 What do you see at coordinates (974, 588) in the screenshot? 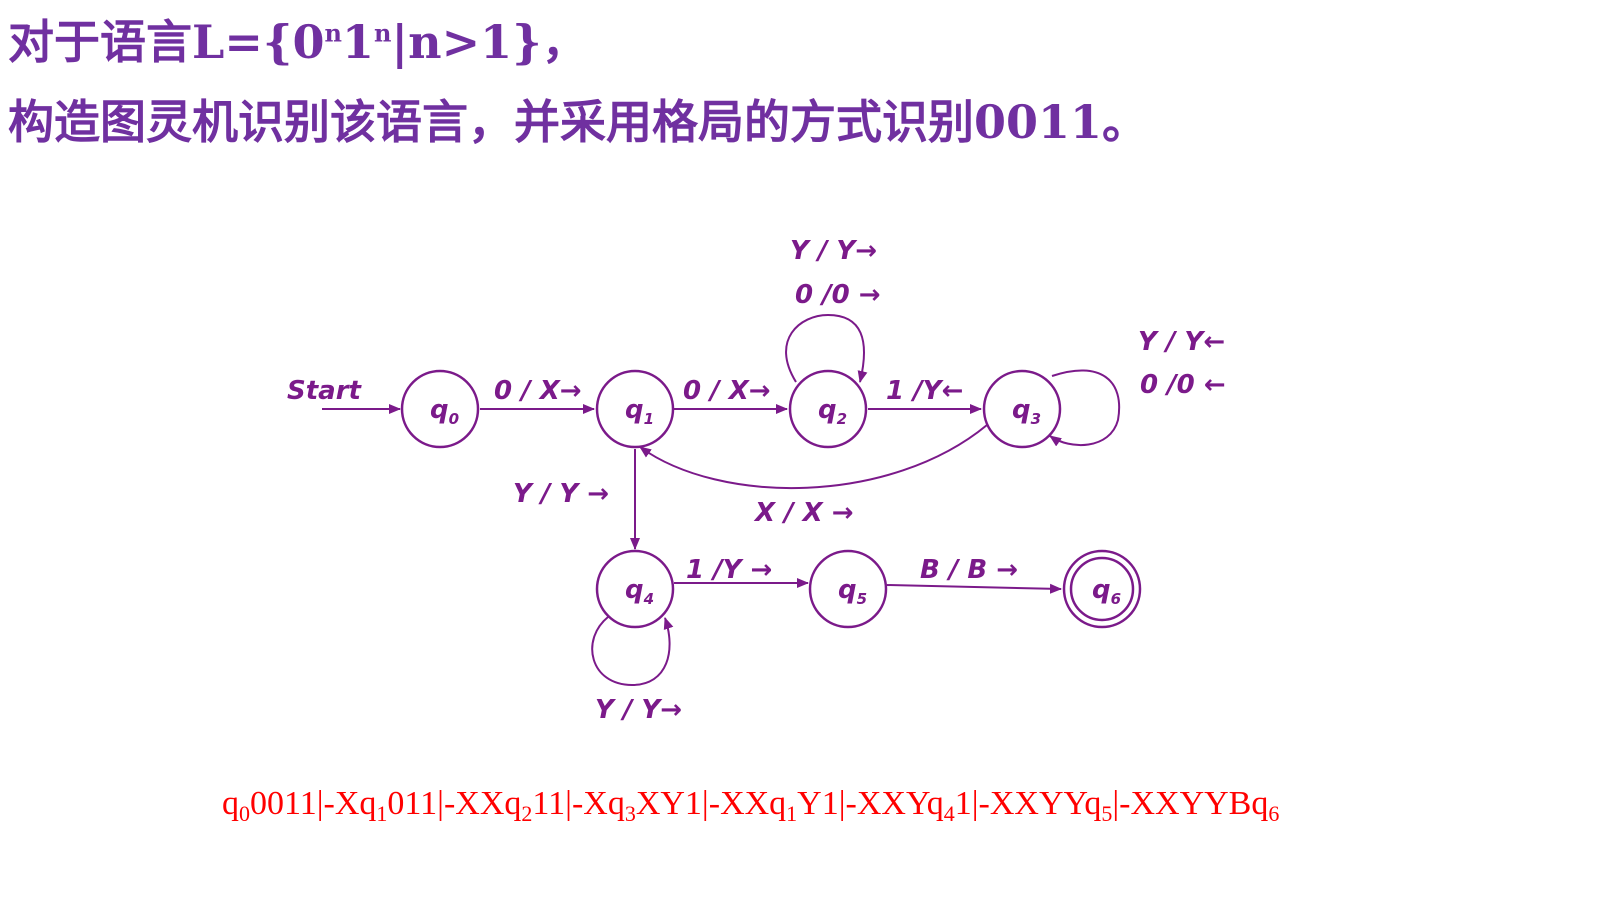
I see `transition-edge-q5-q6` at bounding box center [974, 588].